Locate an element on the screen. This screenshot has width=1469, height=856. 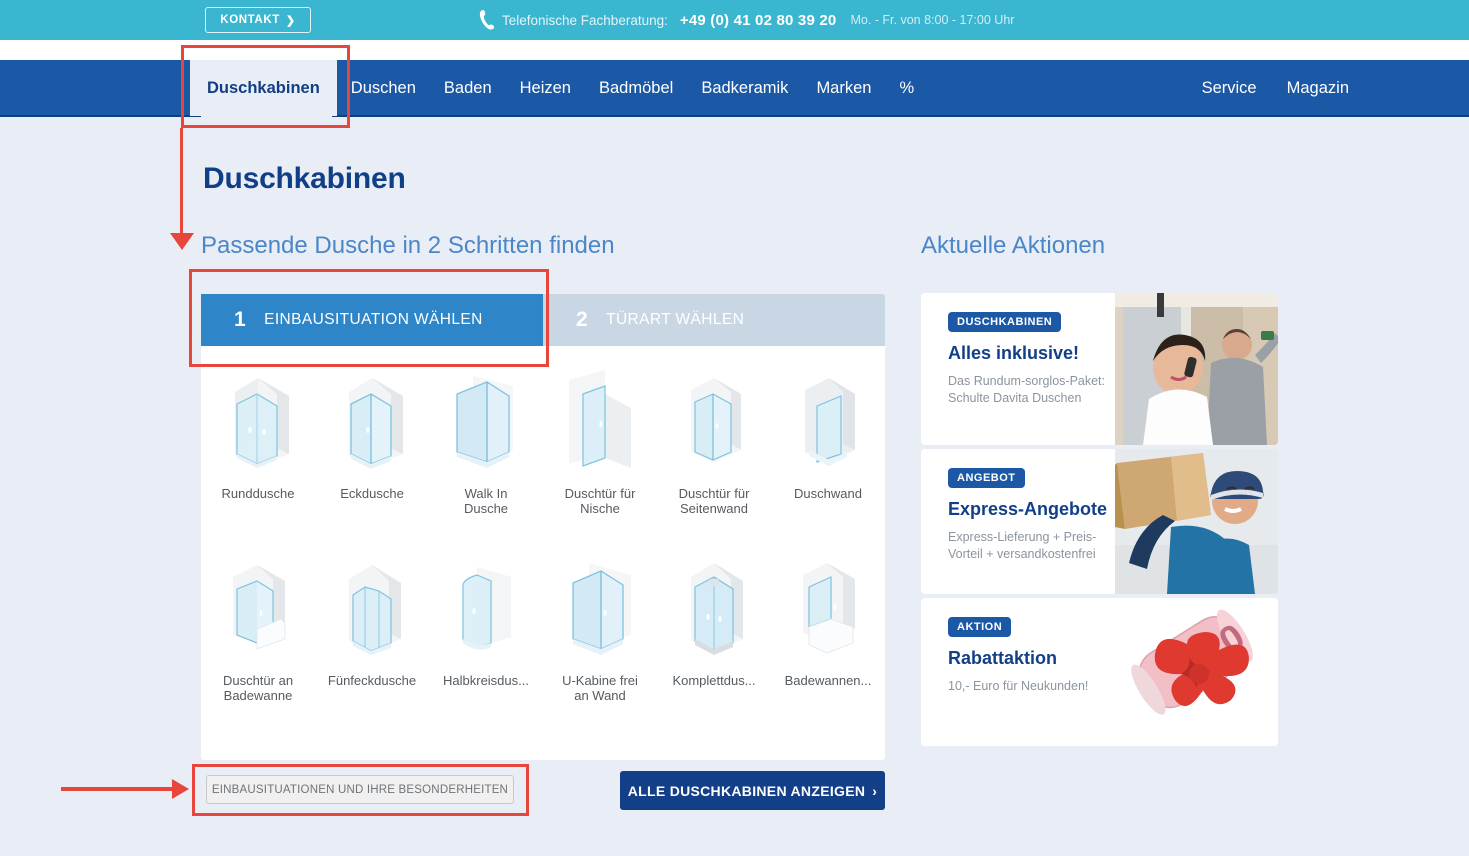
nav-item-magazin: Magazin is located at coordinates (1318, 88).